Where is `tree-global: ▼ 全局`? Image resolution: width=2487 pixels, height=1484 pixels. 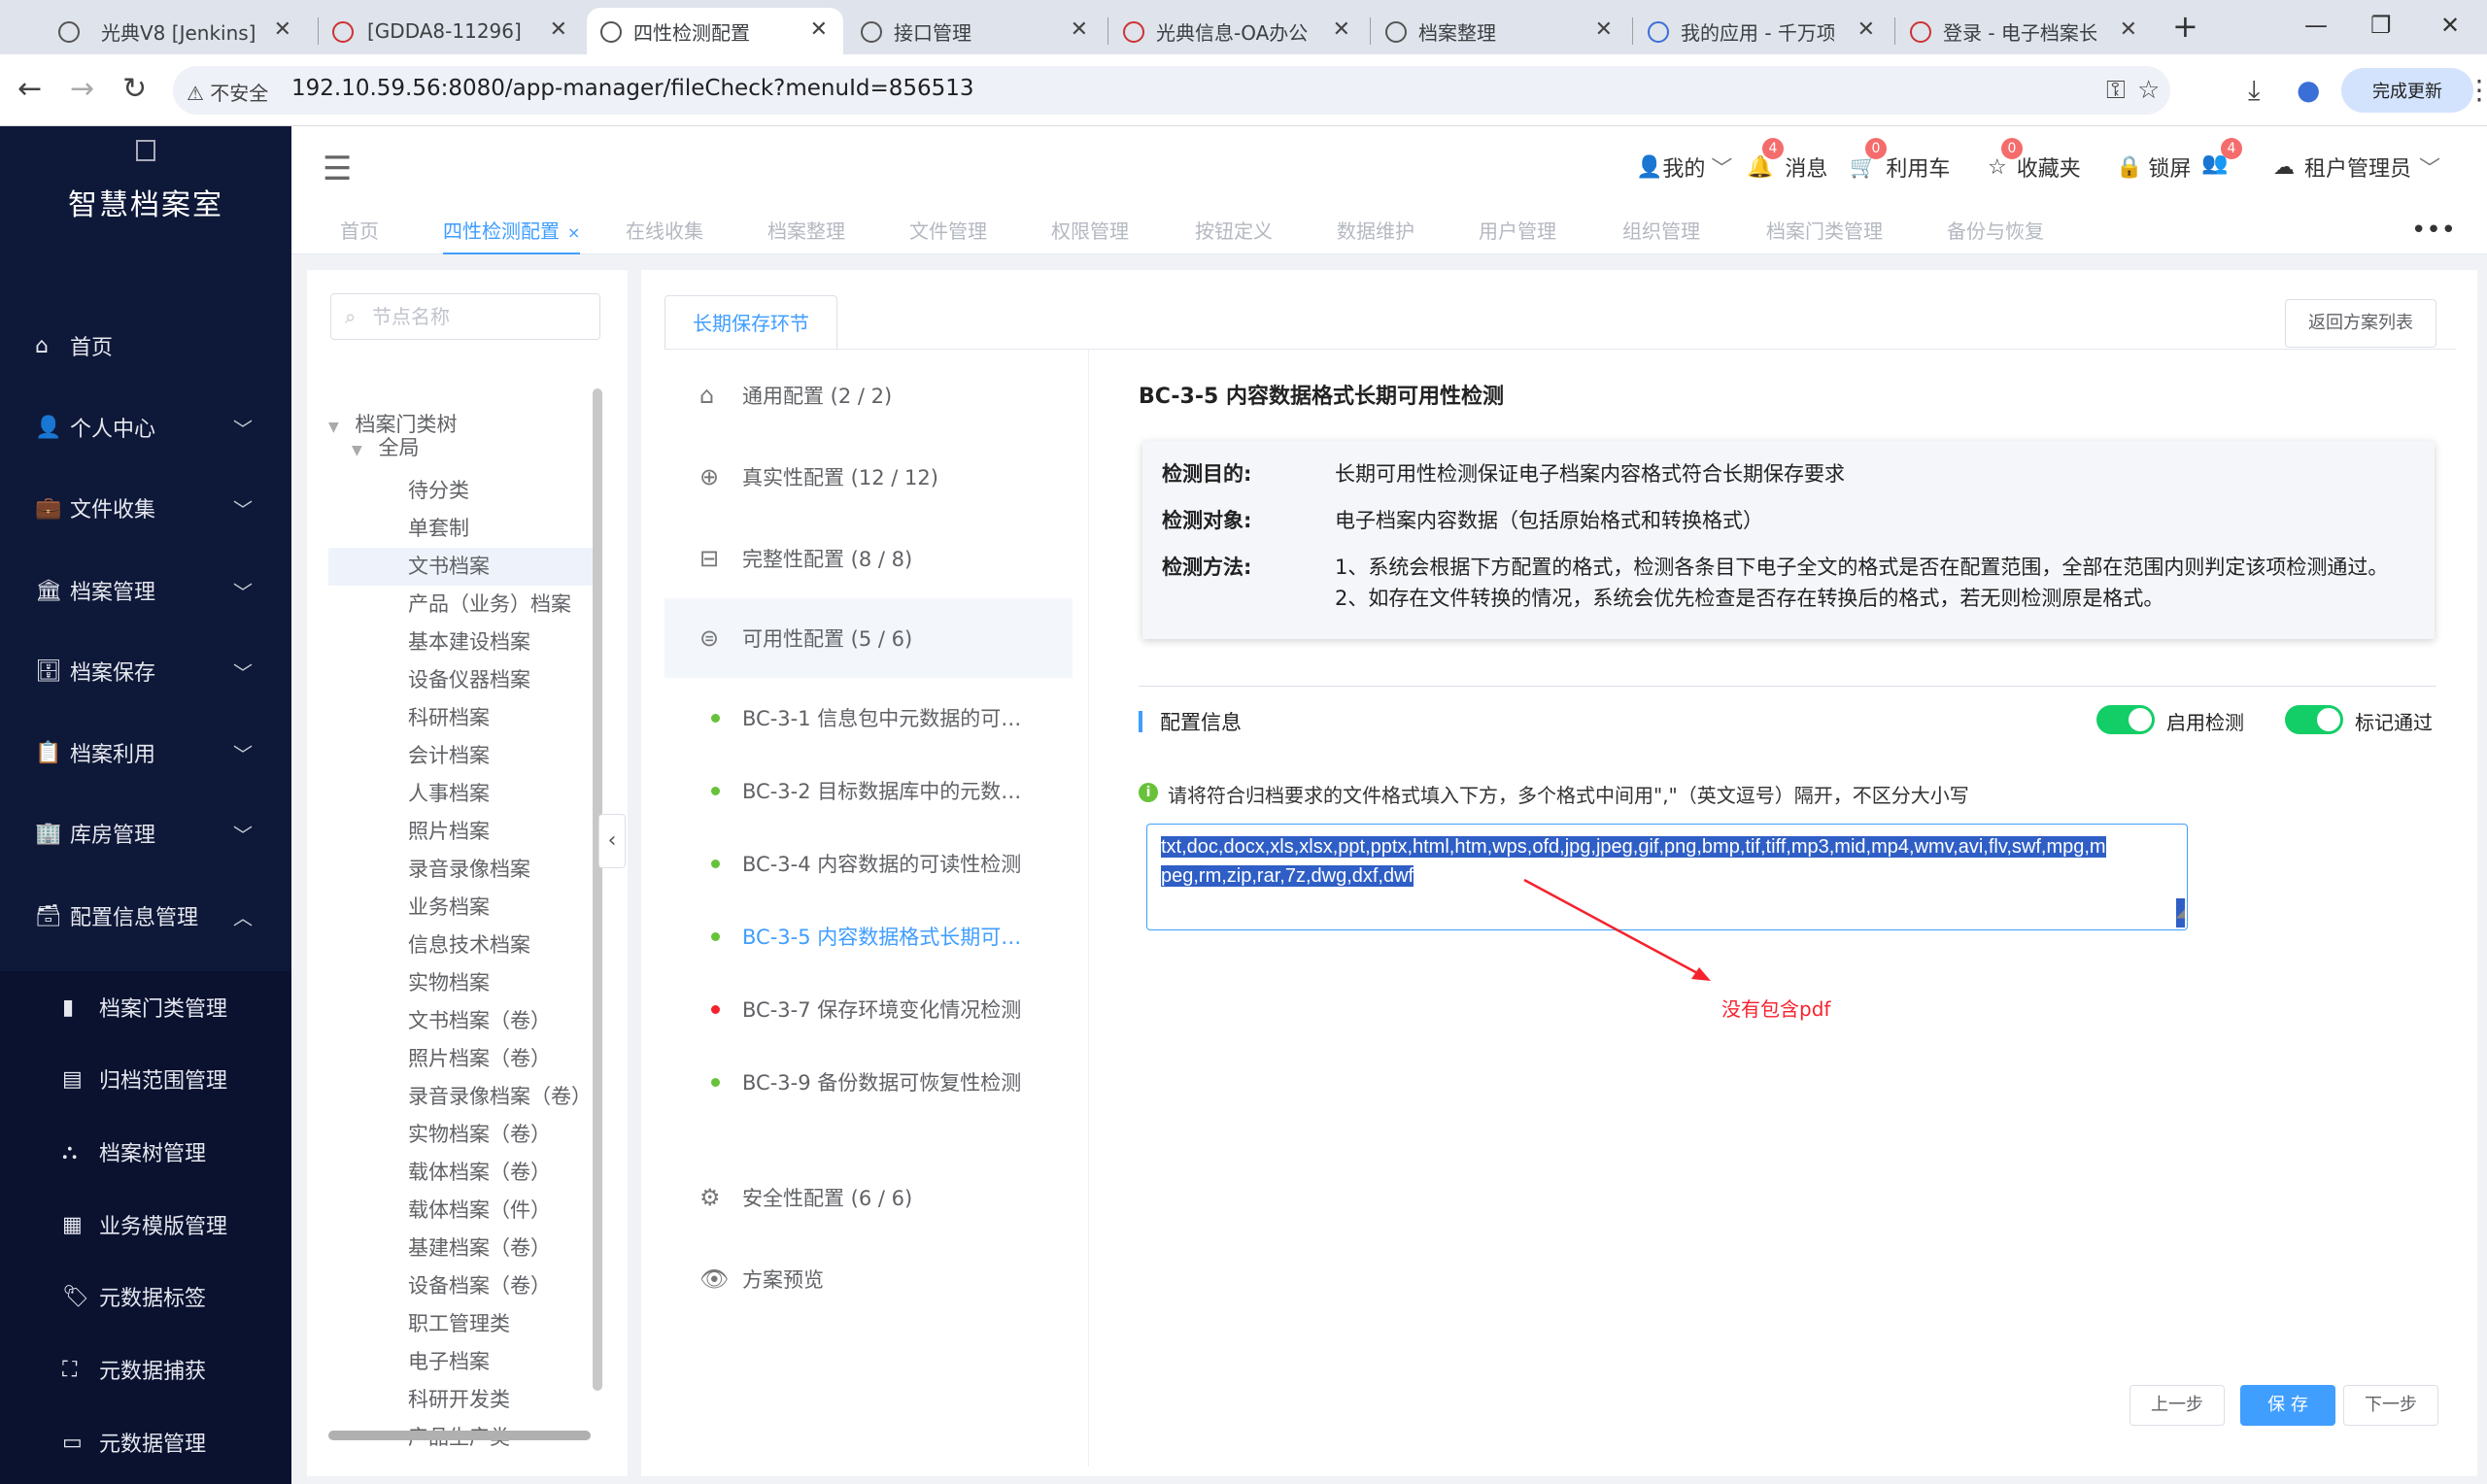 tree-global: ▼ 全局 is located at coordinates (385, 448).